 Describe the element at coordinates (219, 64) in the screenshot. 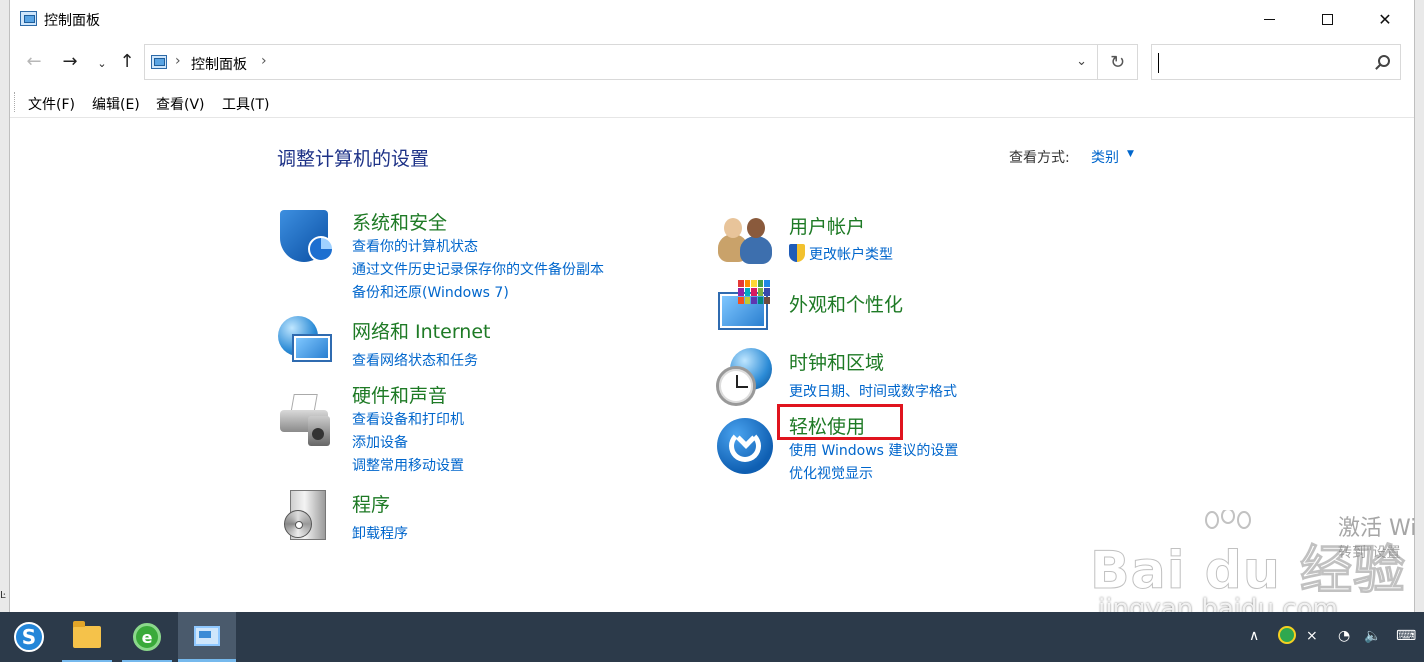

I see `breadcrumb-control-panel: 控制面板` at that location.